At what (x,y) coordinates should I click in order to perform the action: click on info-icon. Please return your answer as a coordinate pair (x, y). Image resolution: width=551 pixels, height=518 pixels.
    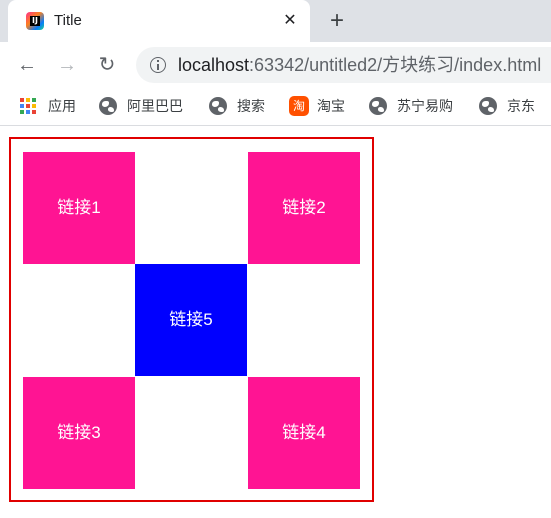
    Looking at the image, I should click on (158, 65).